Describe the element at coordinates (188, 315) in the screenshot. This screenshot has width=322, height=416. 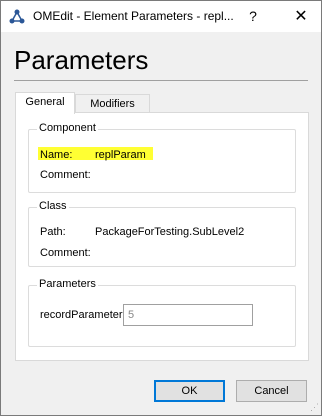
I see `record-parameter-input: 5` at that location.